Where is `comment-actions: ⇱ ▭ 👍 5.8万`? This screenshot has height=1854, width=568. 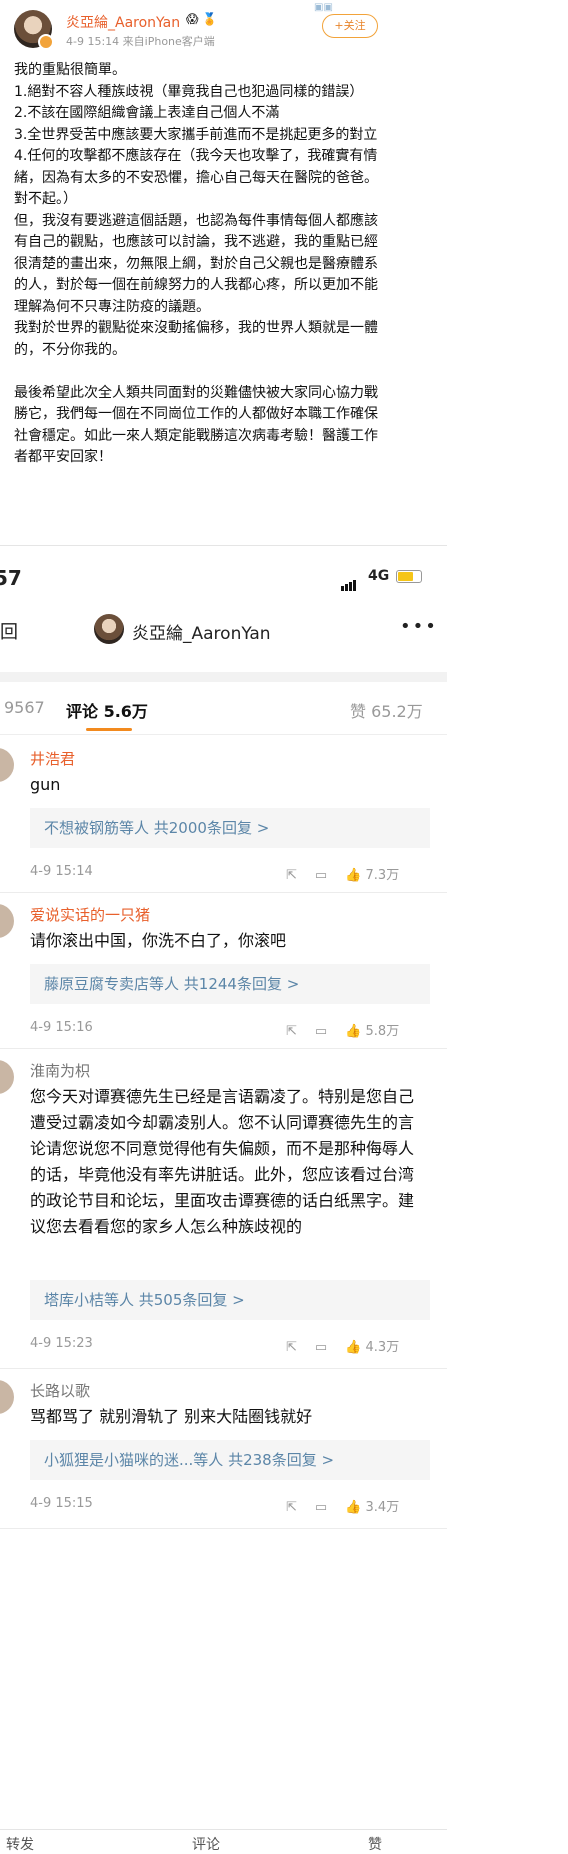
comment-actions: ⇱ ▭ 👍 5.8万 is located at coordinates (351, 1029).